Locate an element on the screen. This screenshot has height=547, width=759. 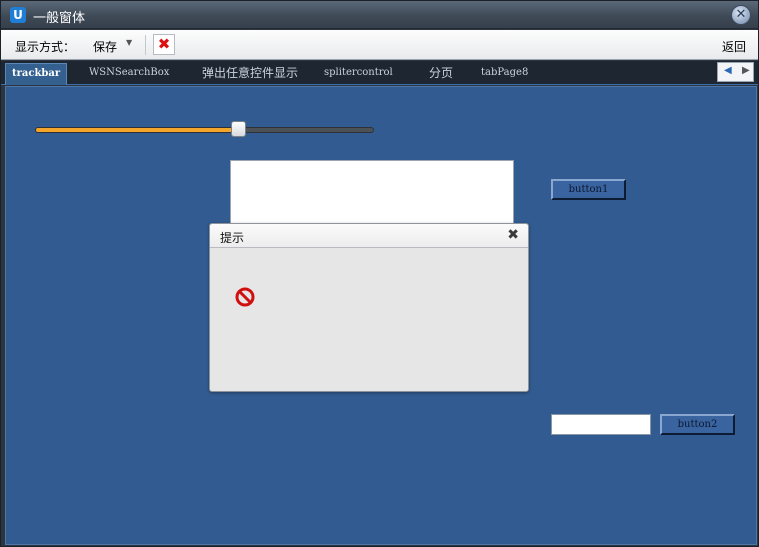
toolbar: 显示方式： 保存 ▼ ✖ 返回 is located at coordinates (379, 45).